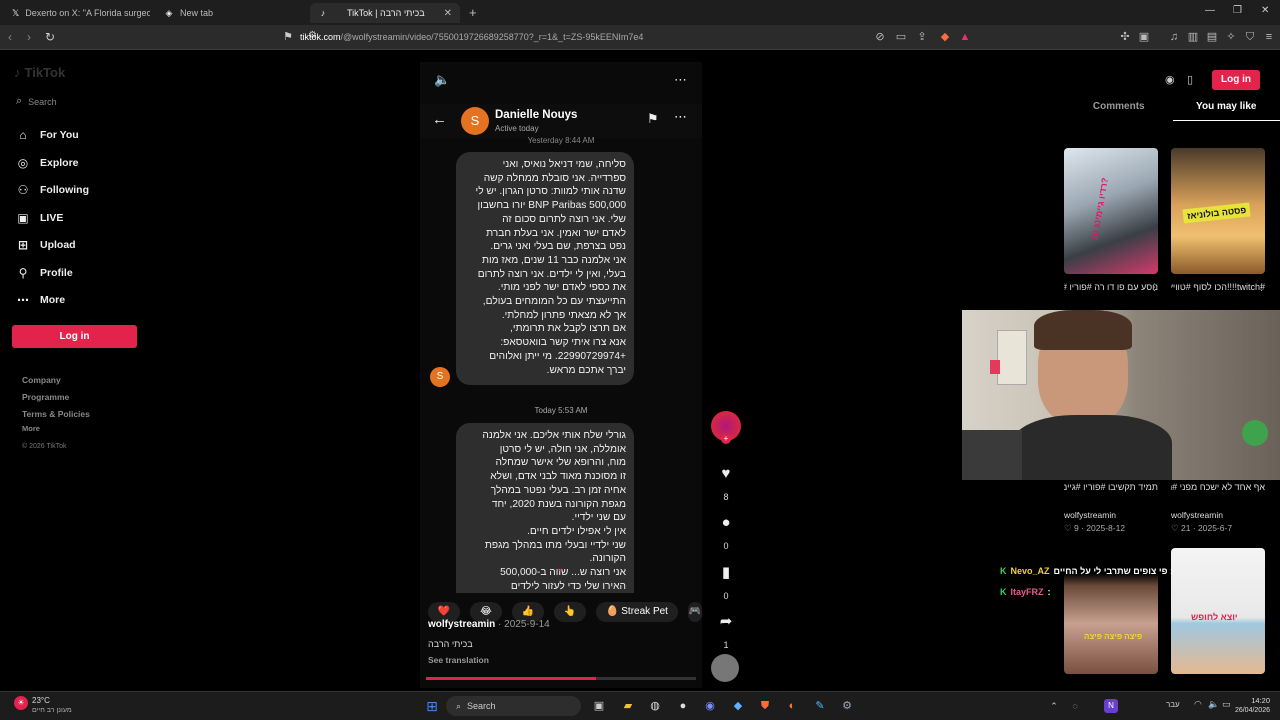 Image resolution: width=1280 pixels, height=720 pixels. What do you see at coordinates (1193, 37) in the screenshot?
I see `sidebar-icon: ▥` at bounding box center [1193, 37].